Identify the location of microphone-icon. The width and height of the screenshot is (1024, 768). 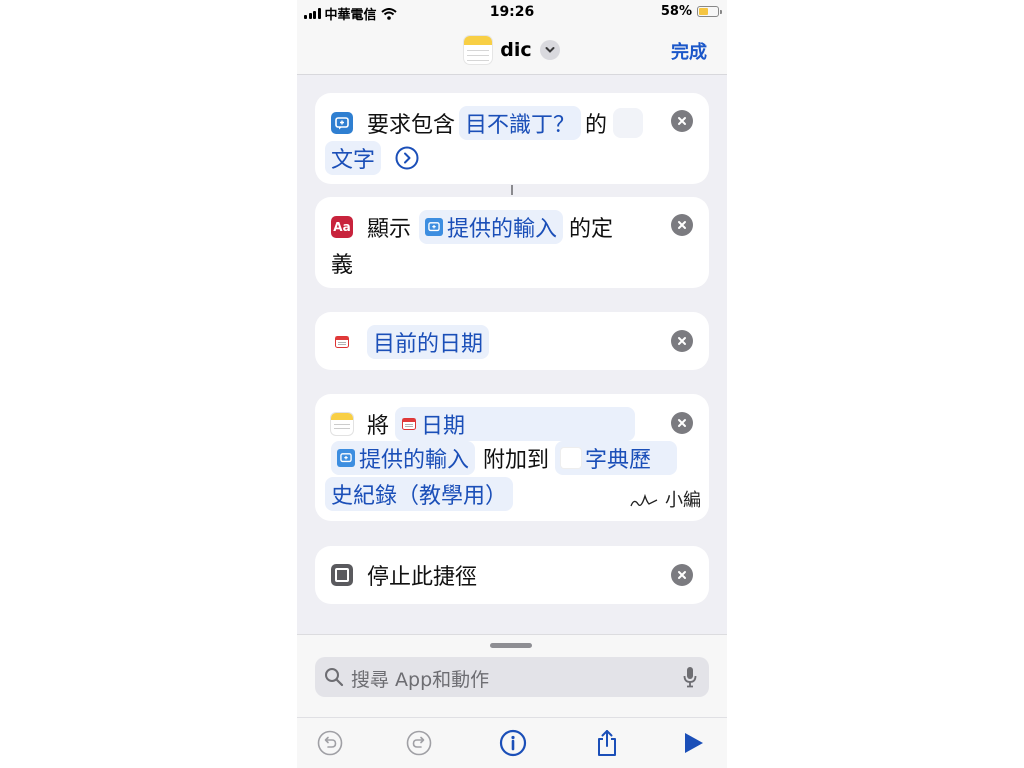
(690, 677).